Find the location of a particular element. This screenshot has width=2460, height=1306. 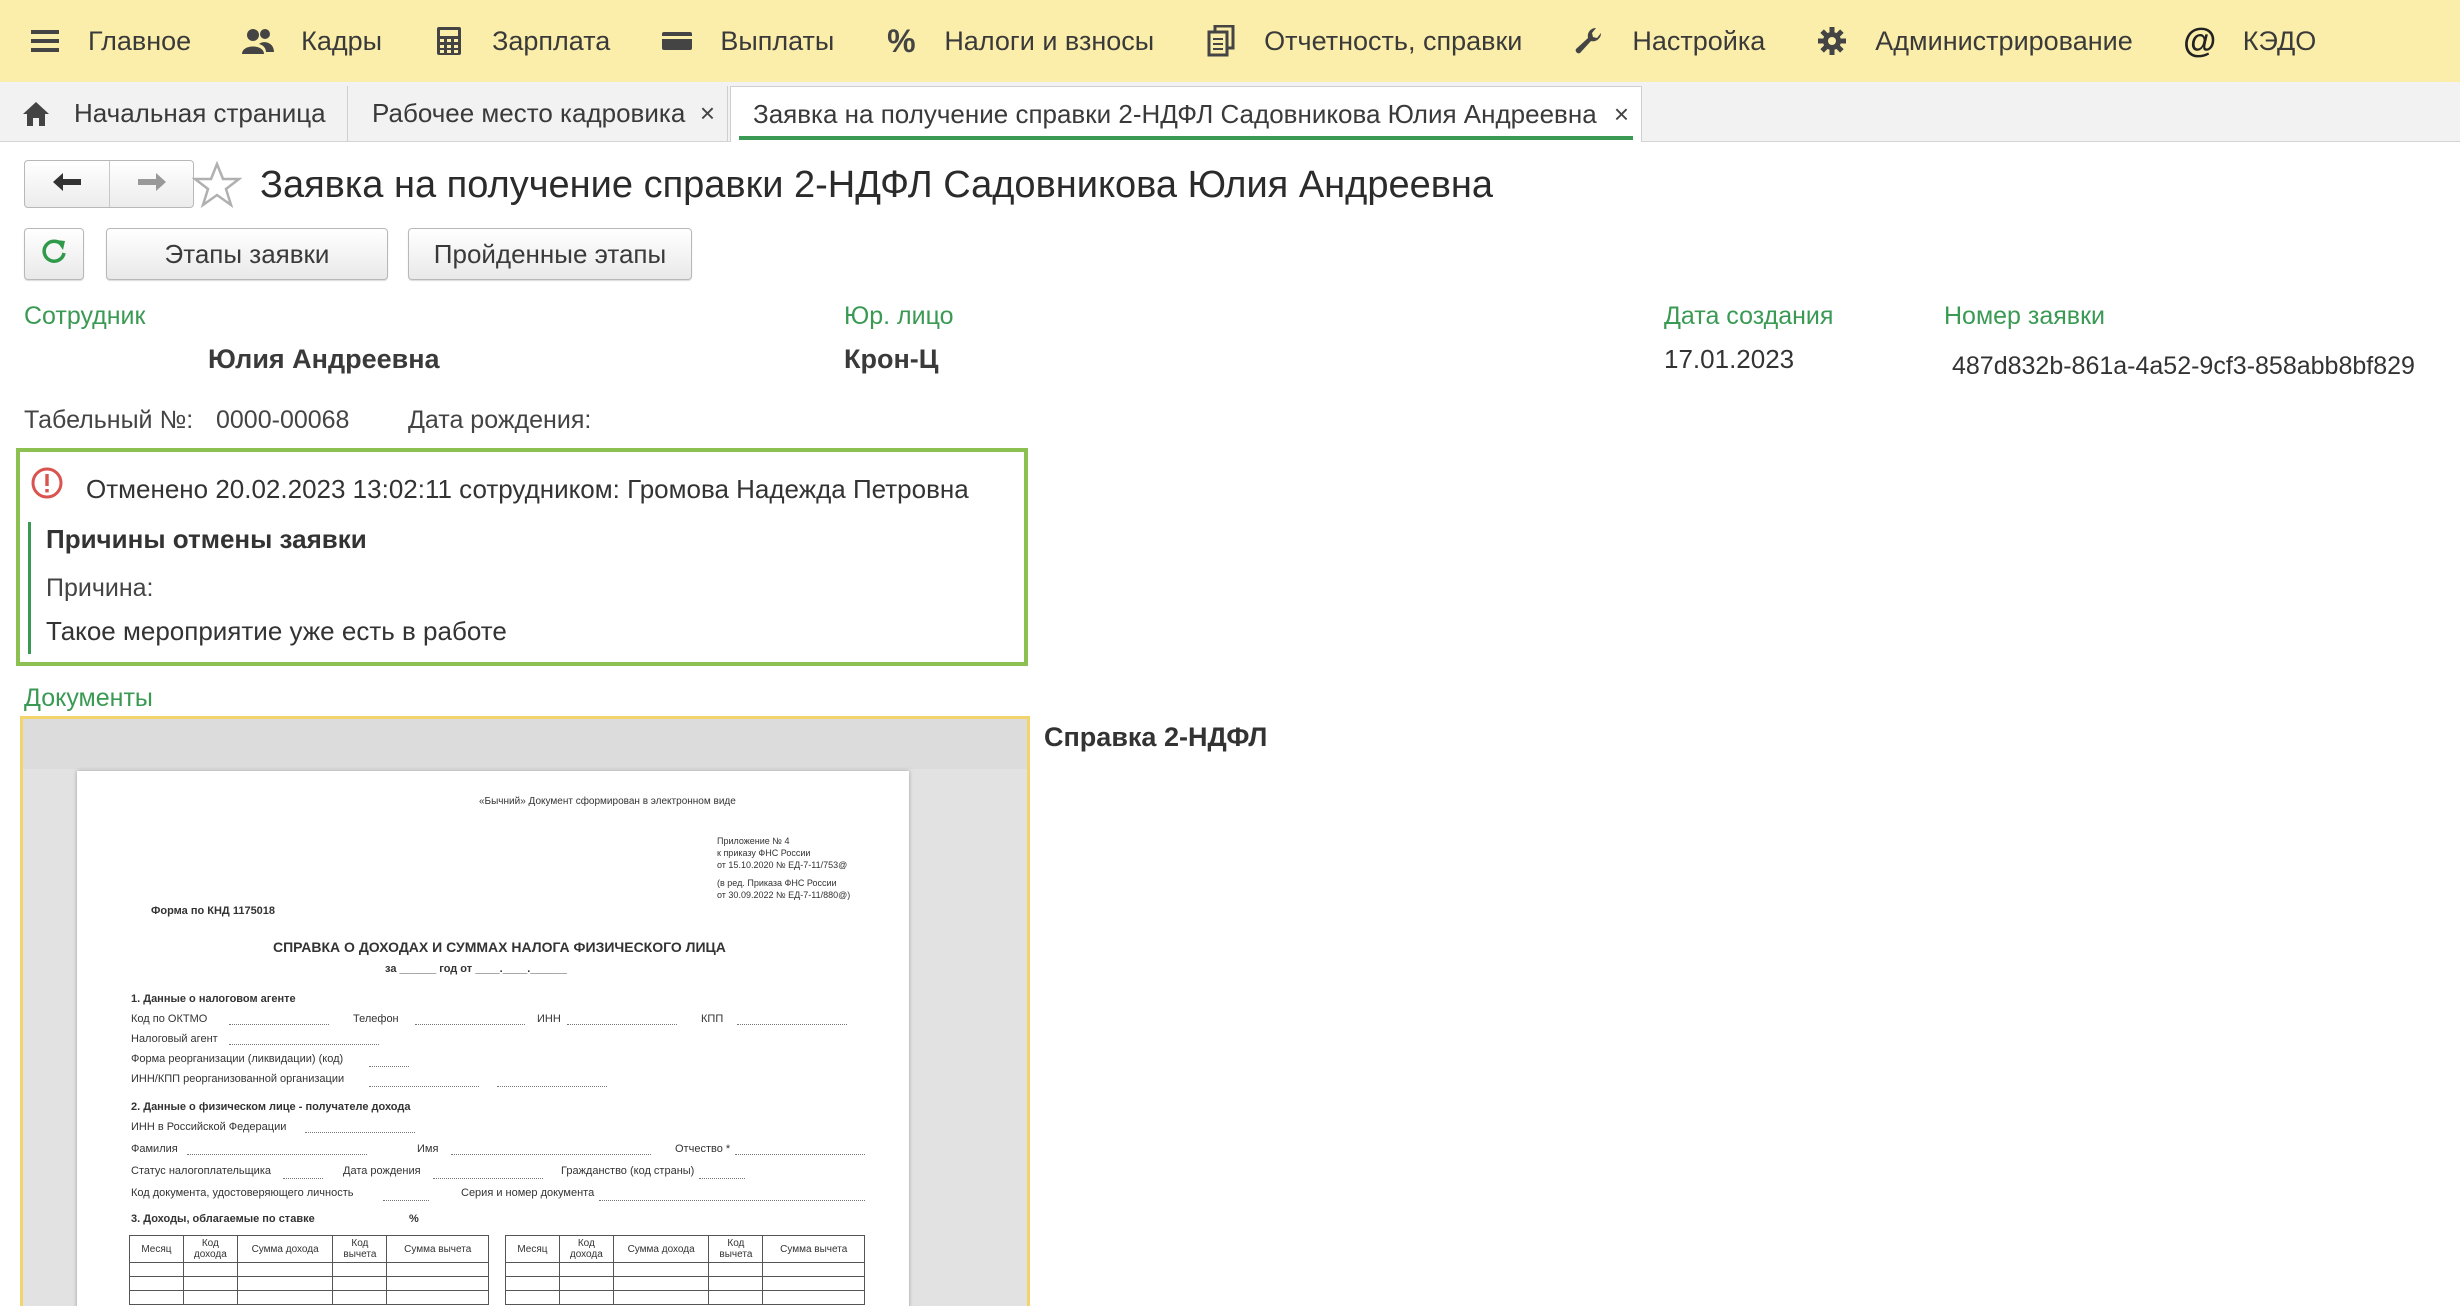

history-nav is located at coordinates (109, 184).